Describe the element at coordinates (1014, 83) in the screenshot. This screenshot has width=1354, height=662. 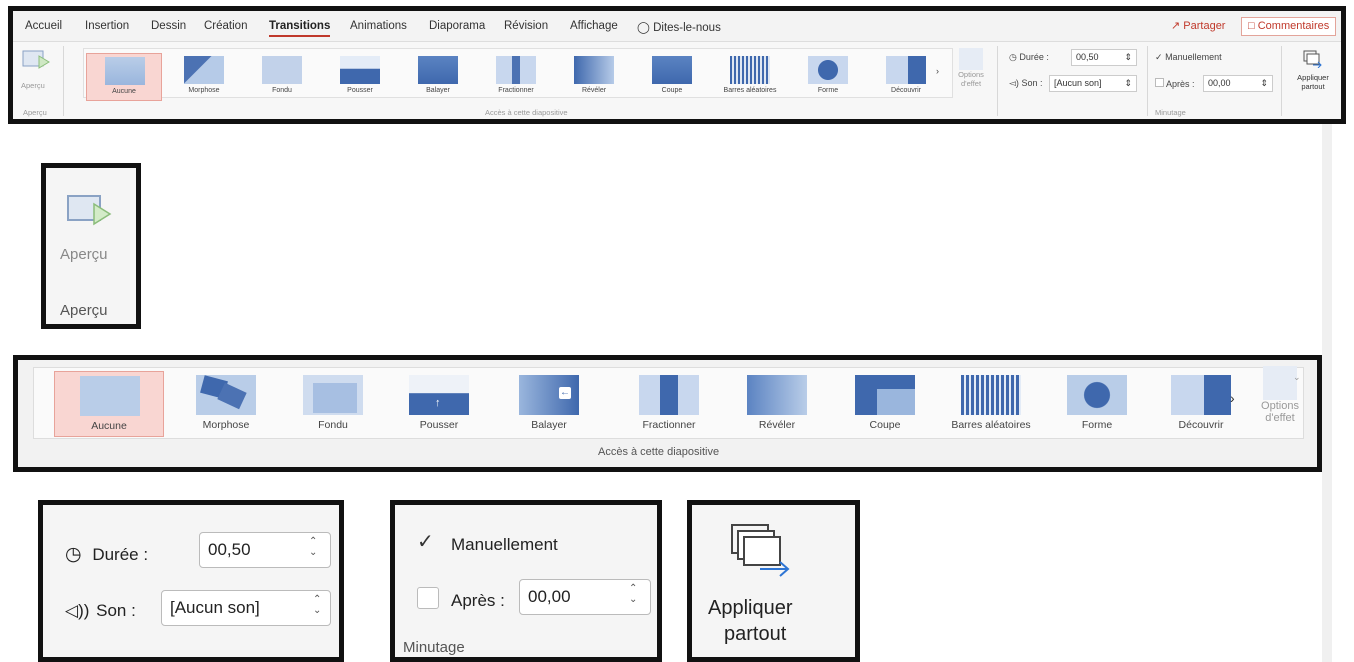
I see `speaker-icon: ◅)` at that location.